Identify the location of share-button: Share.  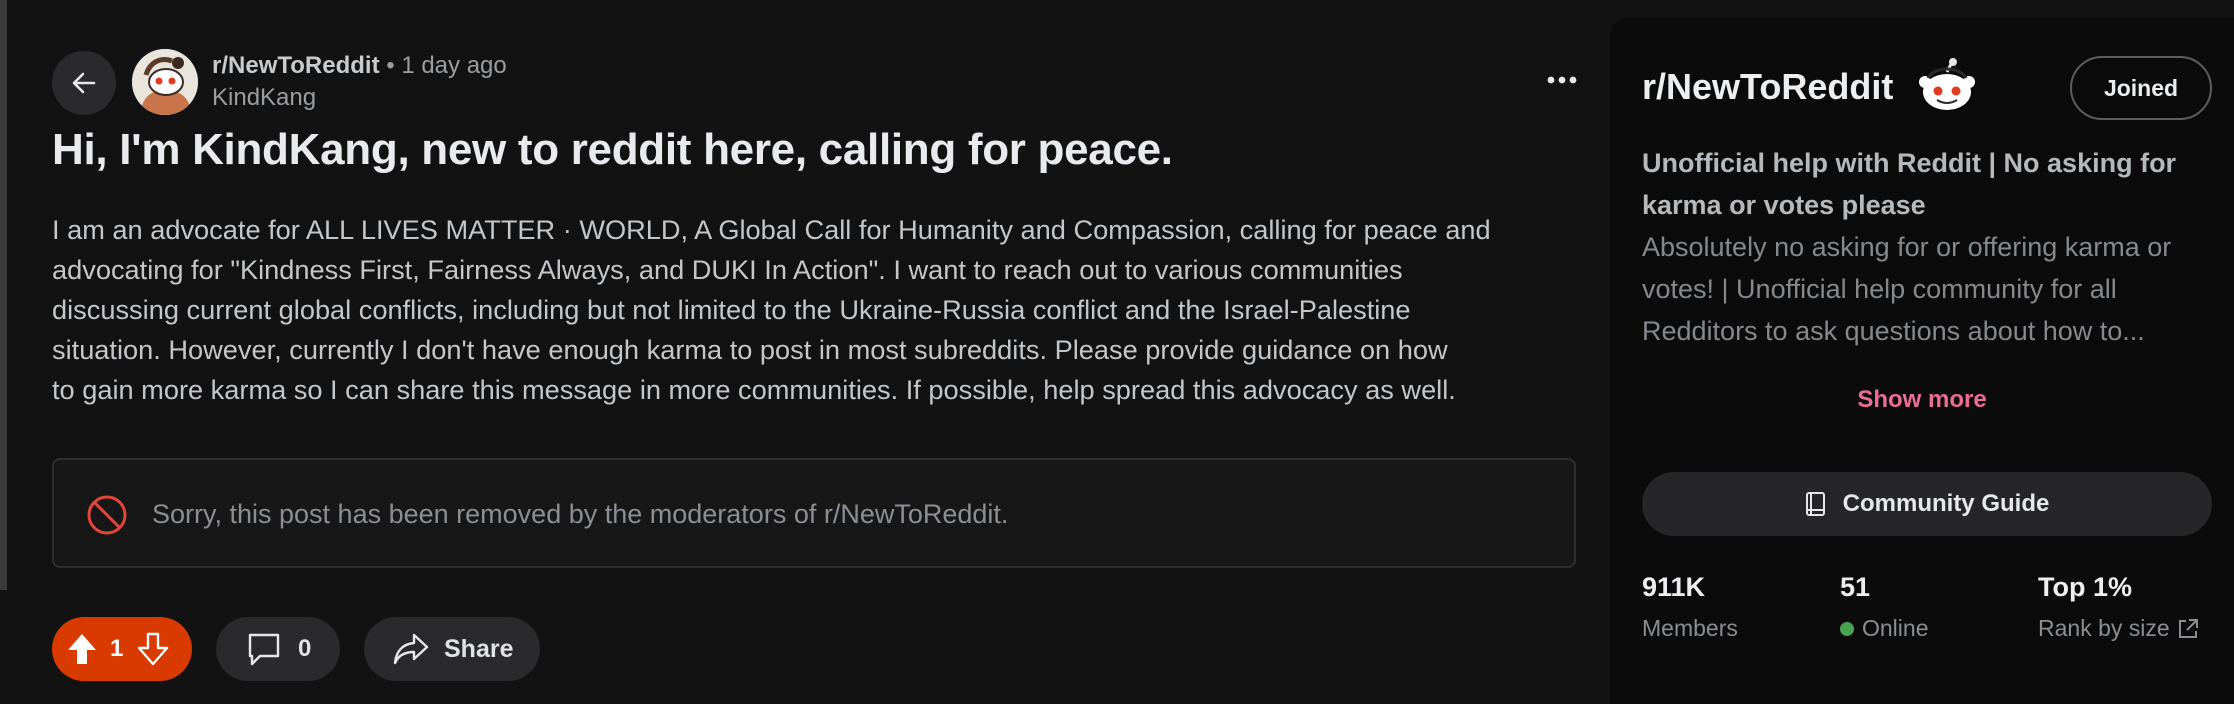
(452, 649).